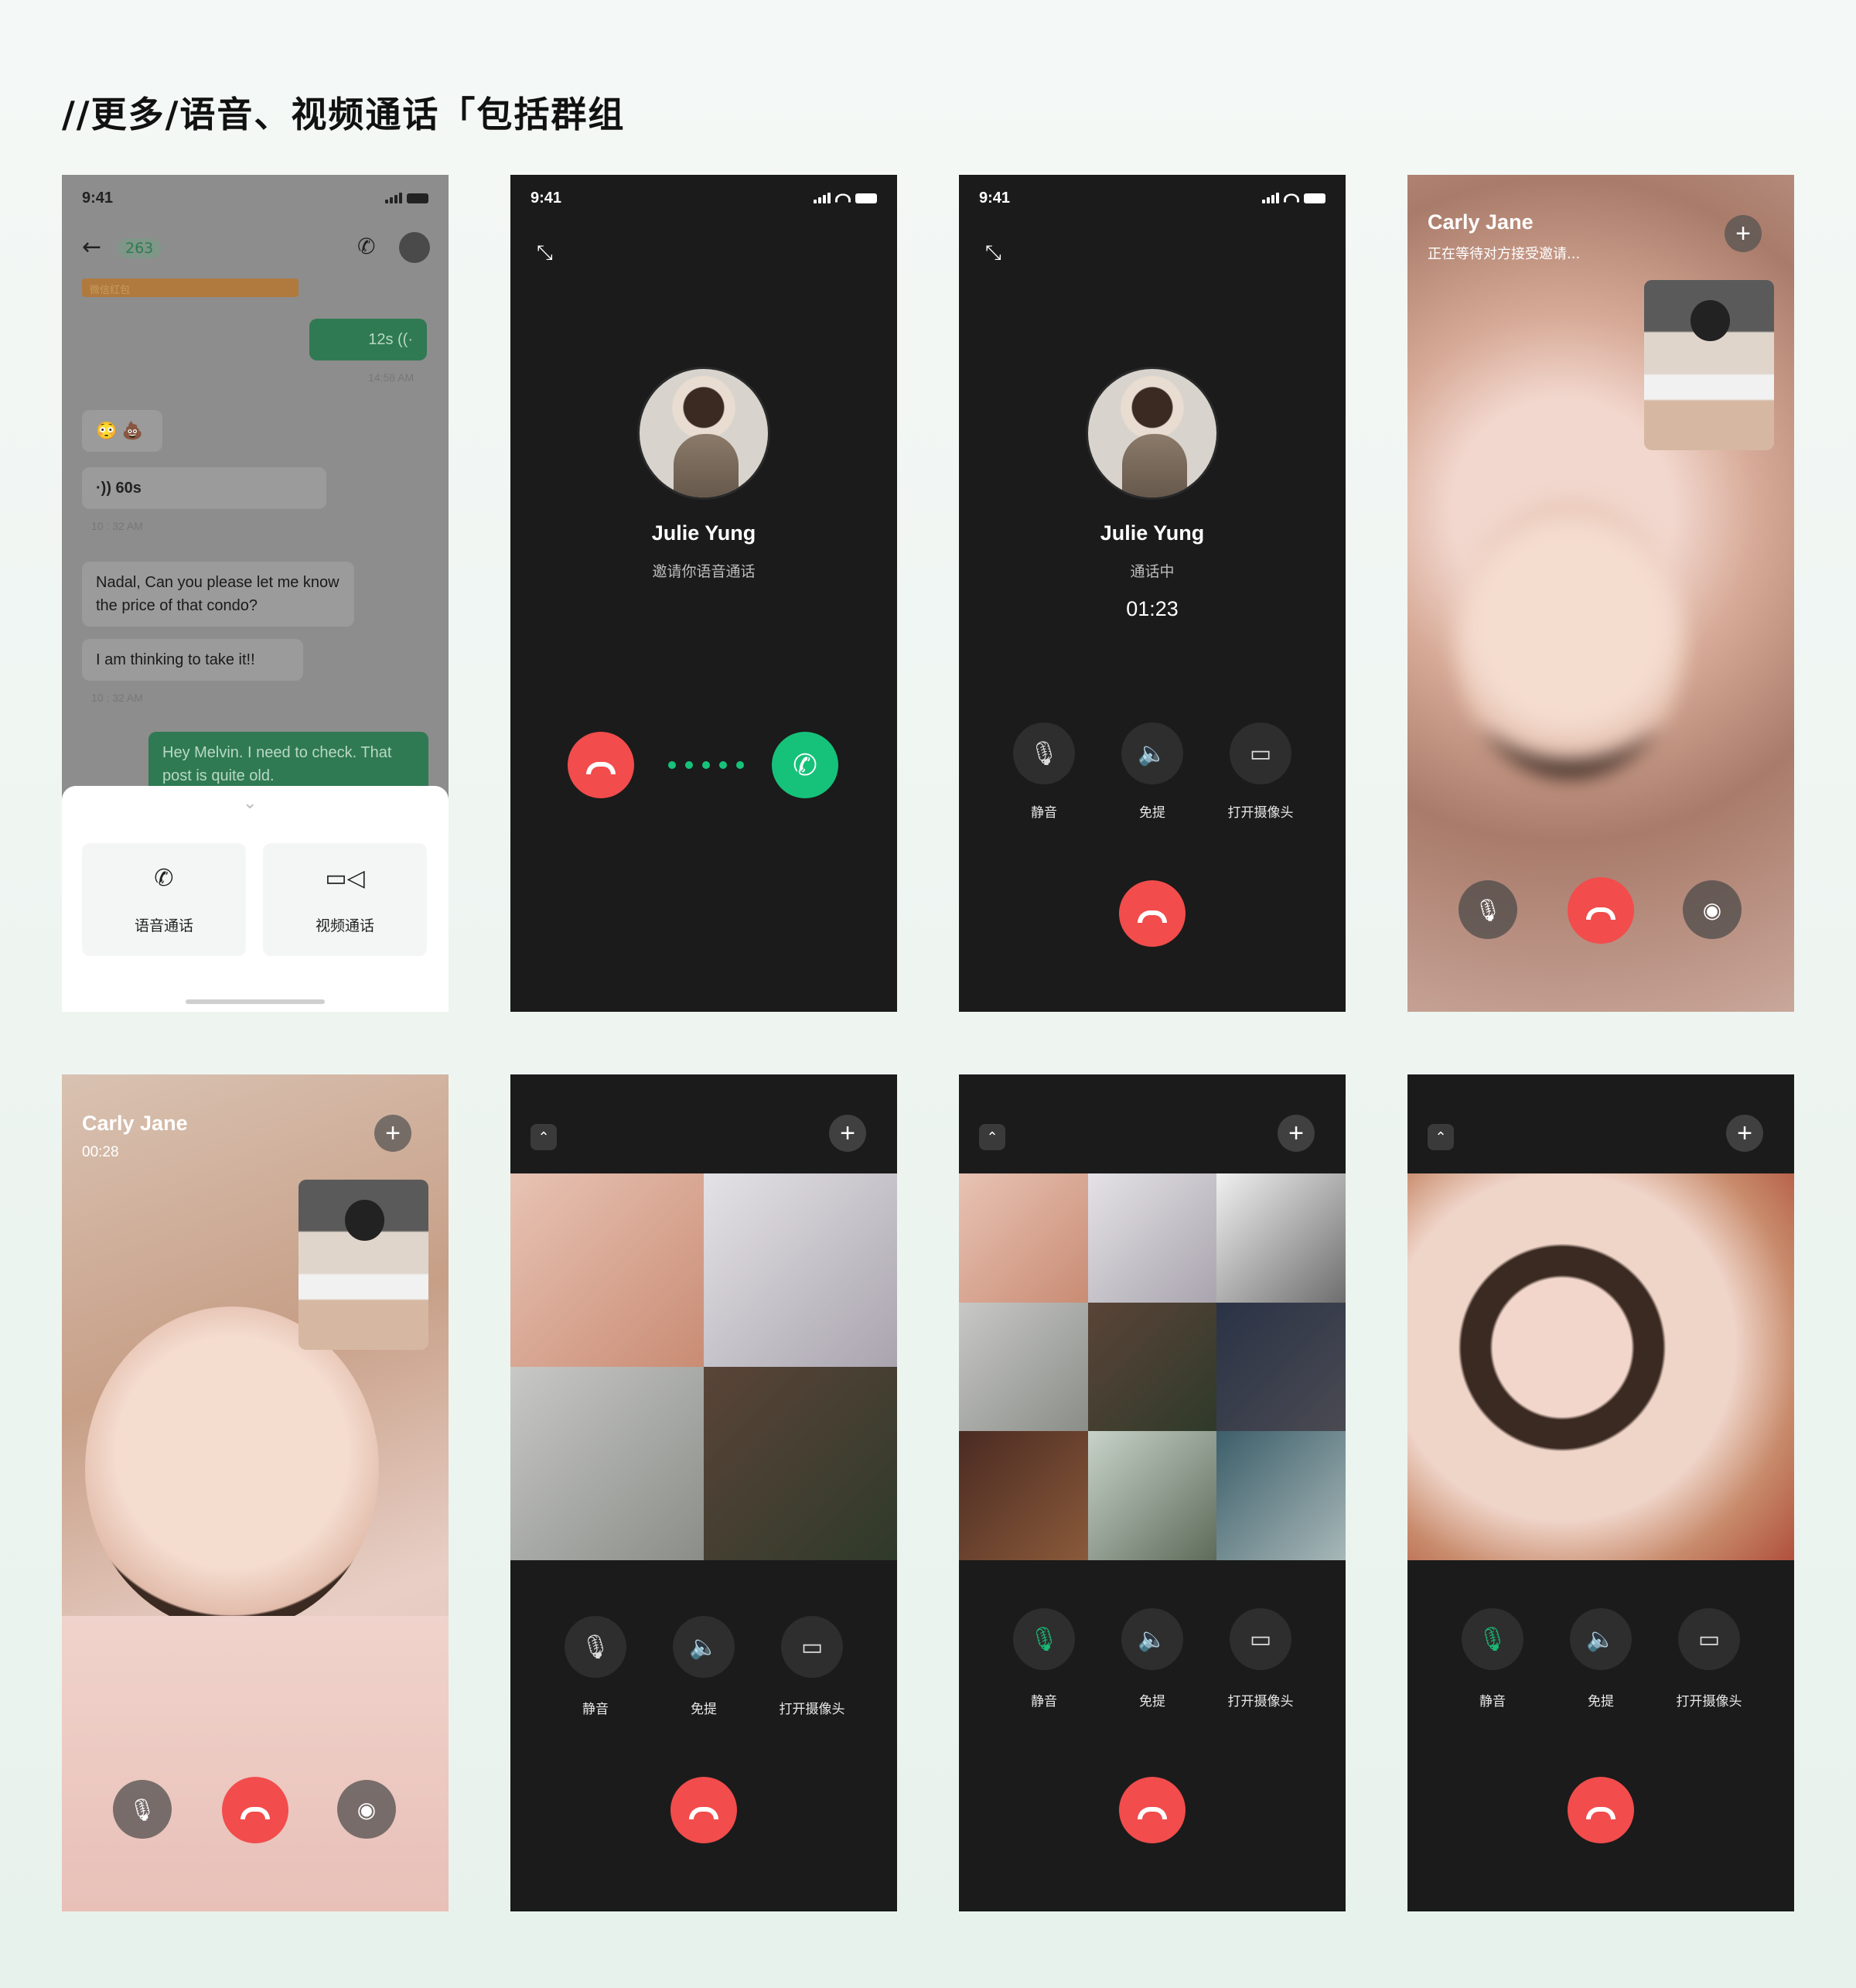 This screenshot has width=1856, height=1988. I want to click on mic-off-icon: 🎙, so click(1492, 1639).